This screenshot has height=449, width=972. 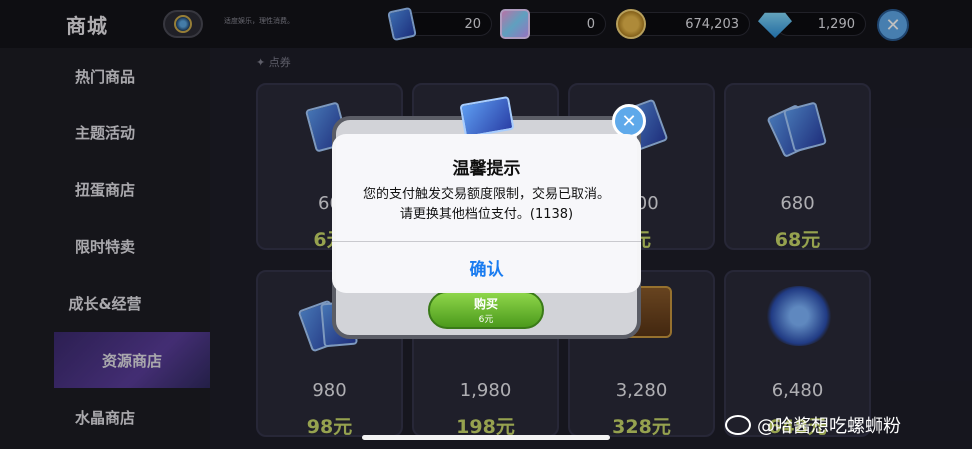 I want to click on confirm-button: 确认, so click(x=486, y=267).